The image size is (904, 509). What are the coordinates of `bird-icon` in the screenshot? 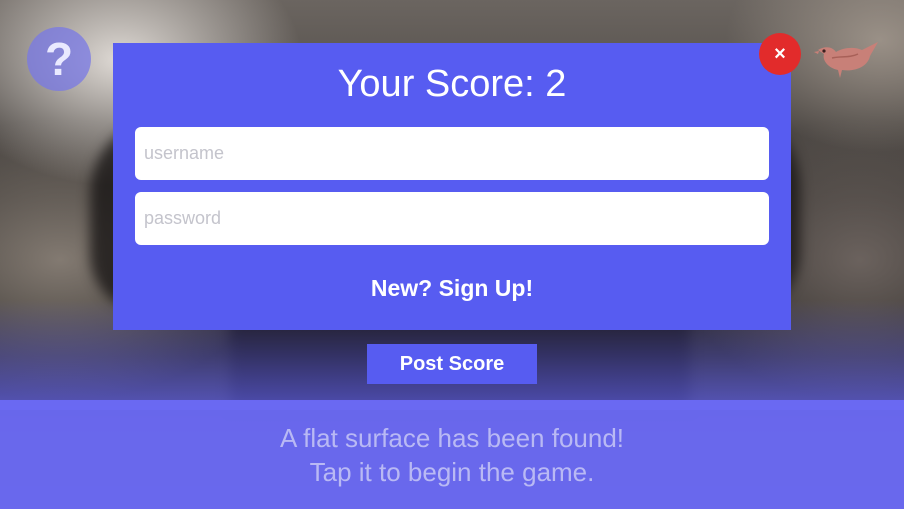 It's located at (845, 58).